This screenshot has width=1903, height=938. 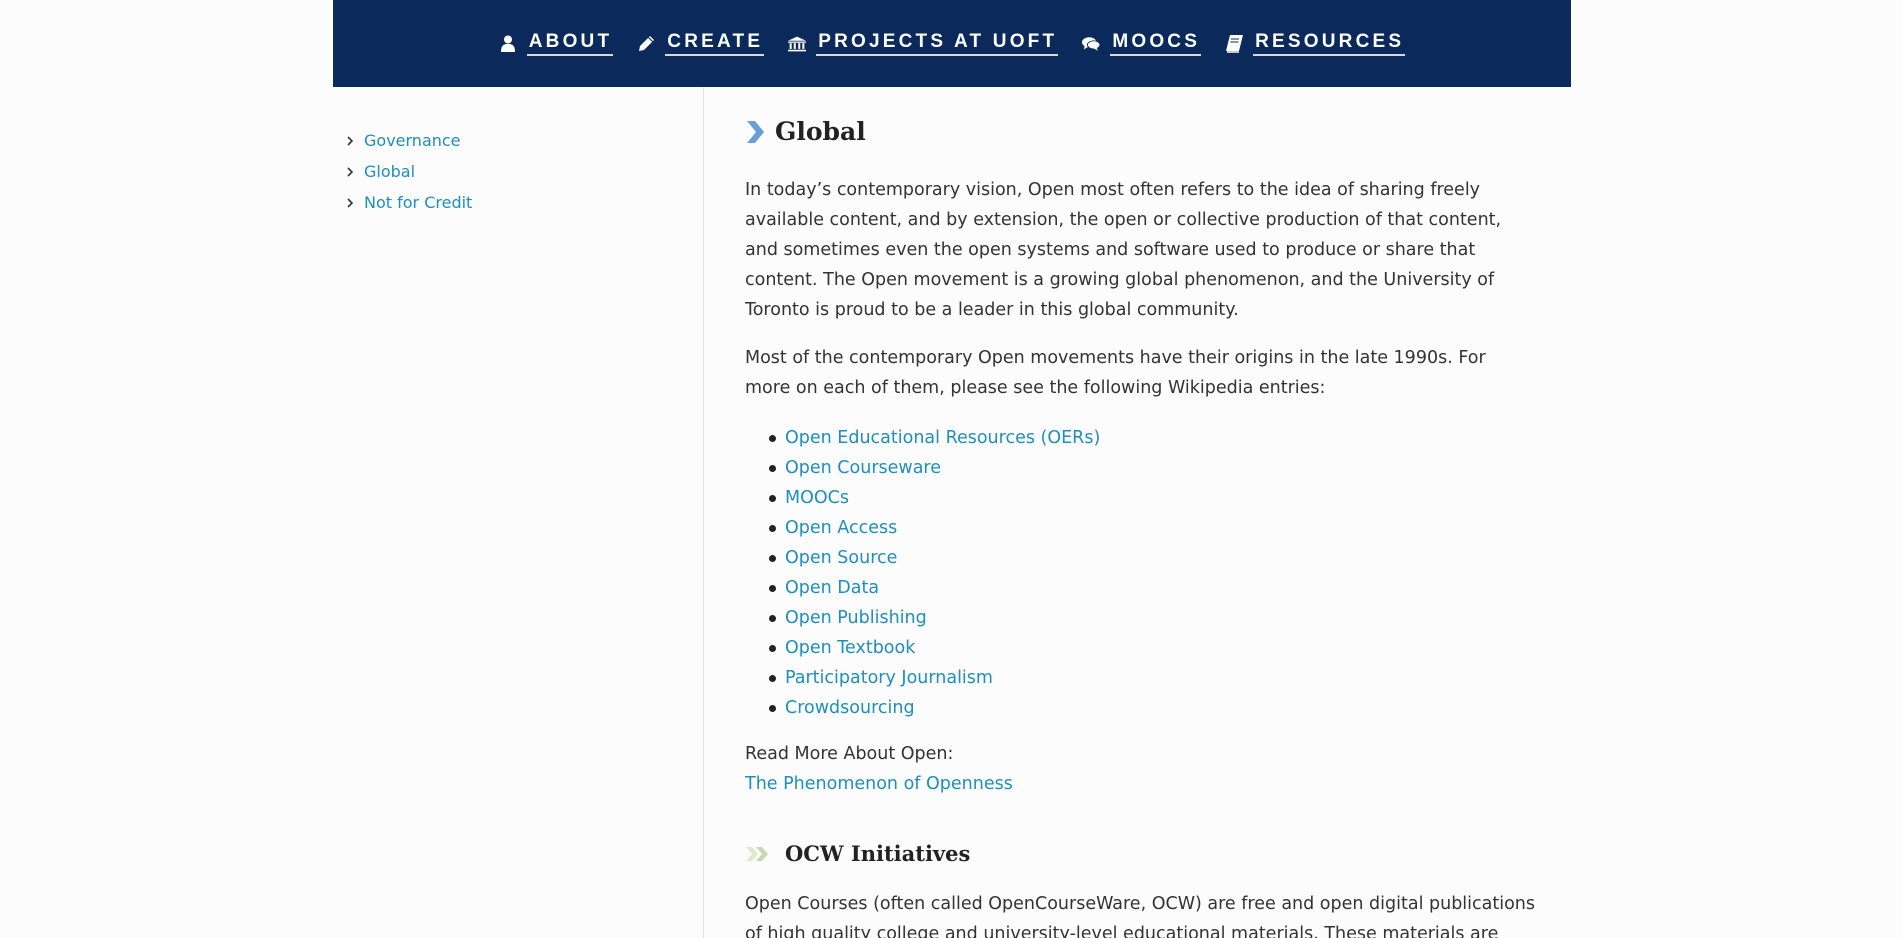 I want to click on nav-create-label: CREATE, so click(x=715, y=44).